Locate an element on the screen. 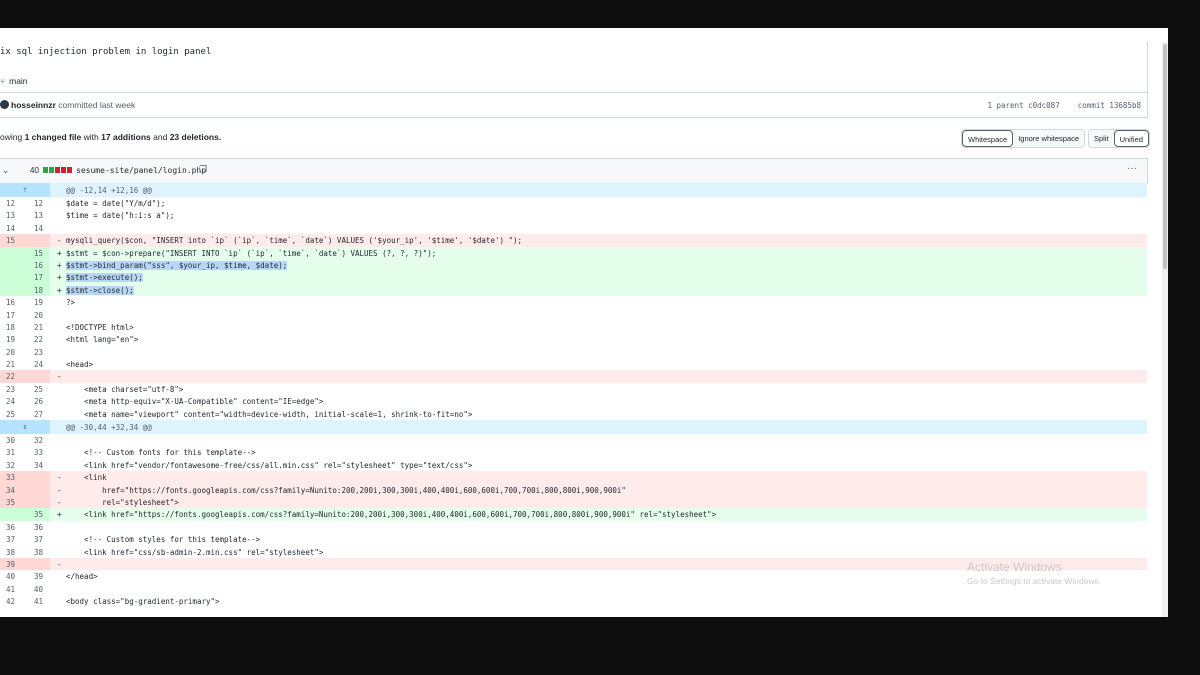  old-line-number: 22 is located at coordinates (13, 376).